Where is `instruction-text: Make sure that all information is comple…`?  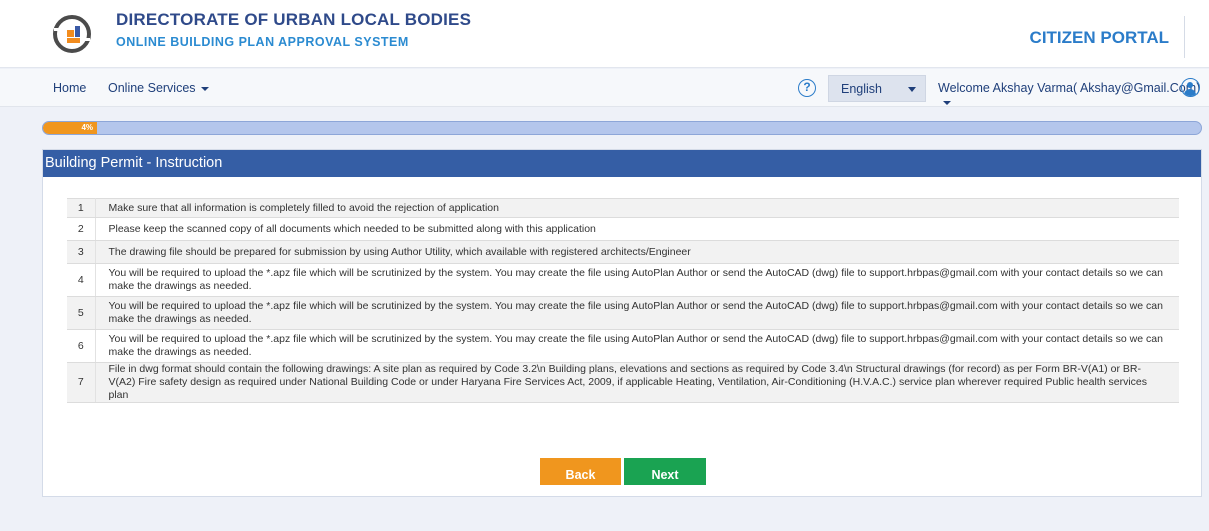 instruction-text: Make sure that all information is comple… is located at coordinates (637, 208).